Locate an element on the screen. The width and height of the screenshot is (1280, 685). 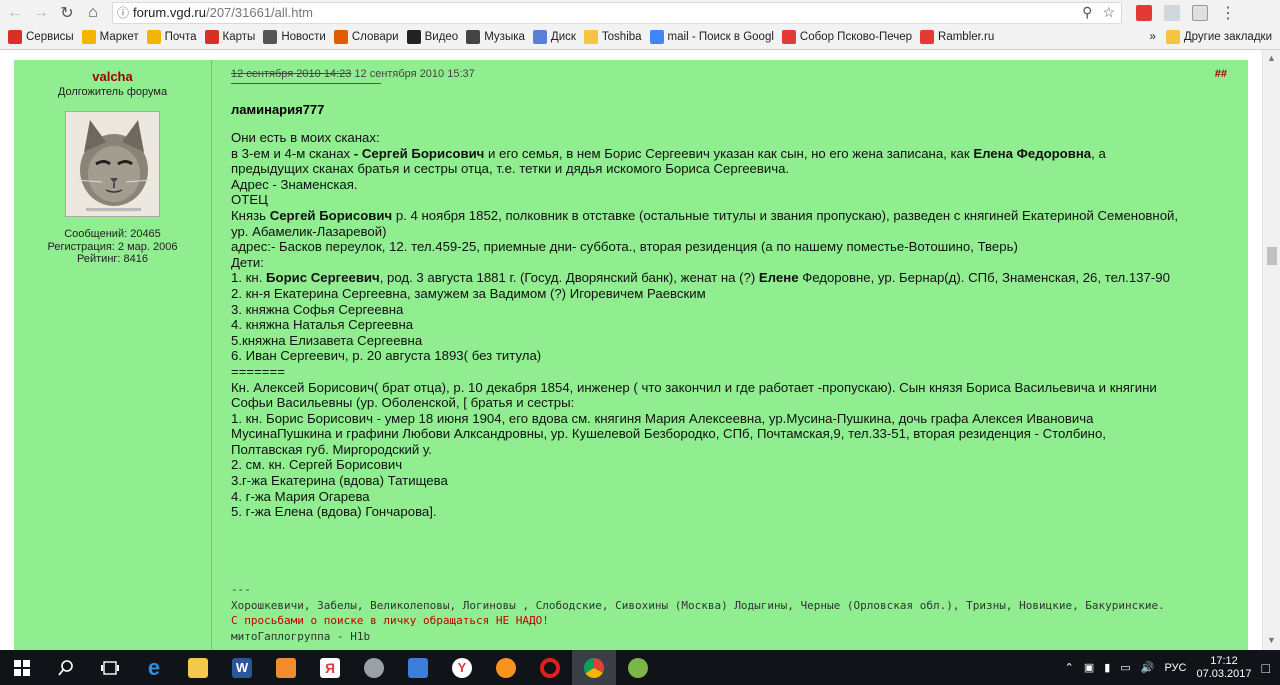
post-line: ОТЕЦ is located at coordinates (249, 200).